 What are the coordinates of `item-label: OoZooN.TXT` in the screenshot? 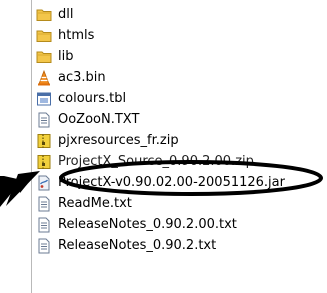 It's located at (99, 119).